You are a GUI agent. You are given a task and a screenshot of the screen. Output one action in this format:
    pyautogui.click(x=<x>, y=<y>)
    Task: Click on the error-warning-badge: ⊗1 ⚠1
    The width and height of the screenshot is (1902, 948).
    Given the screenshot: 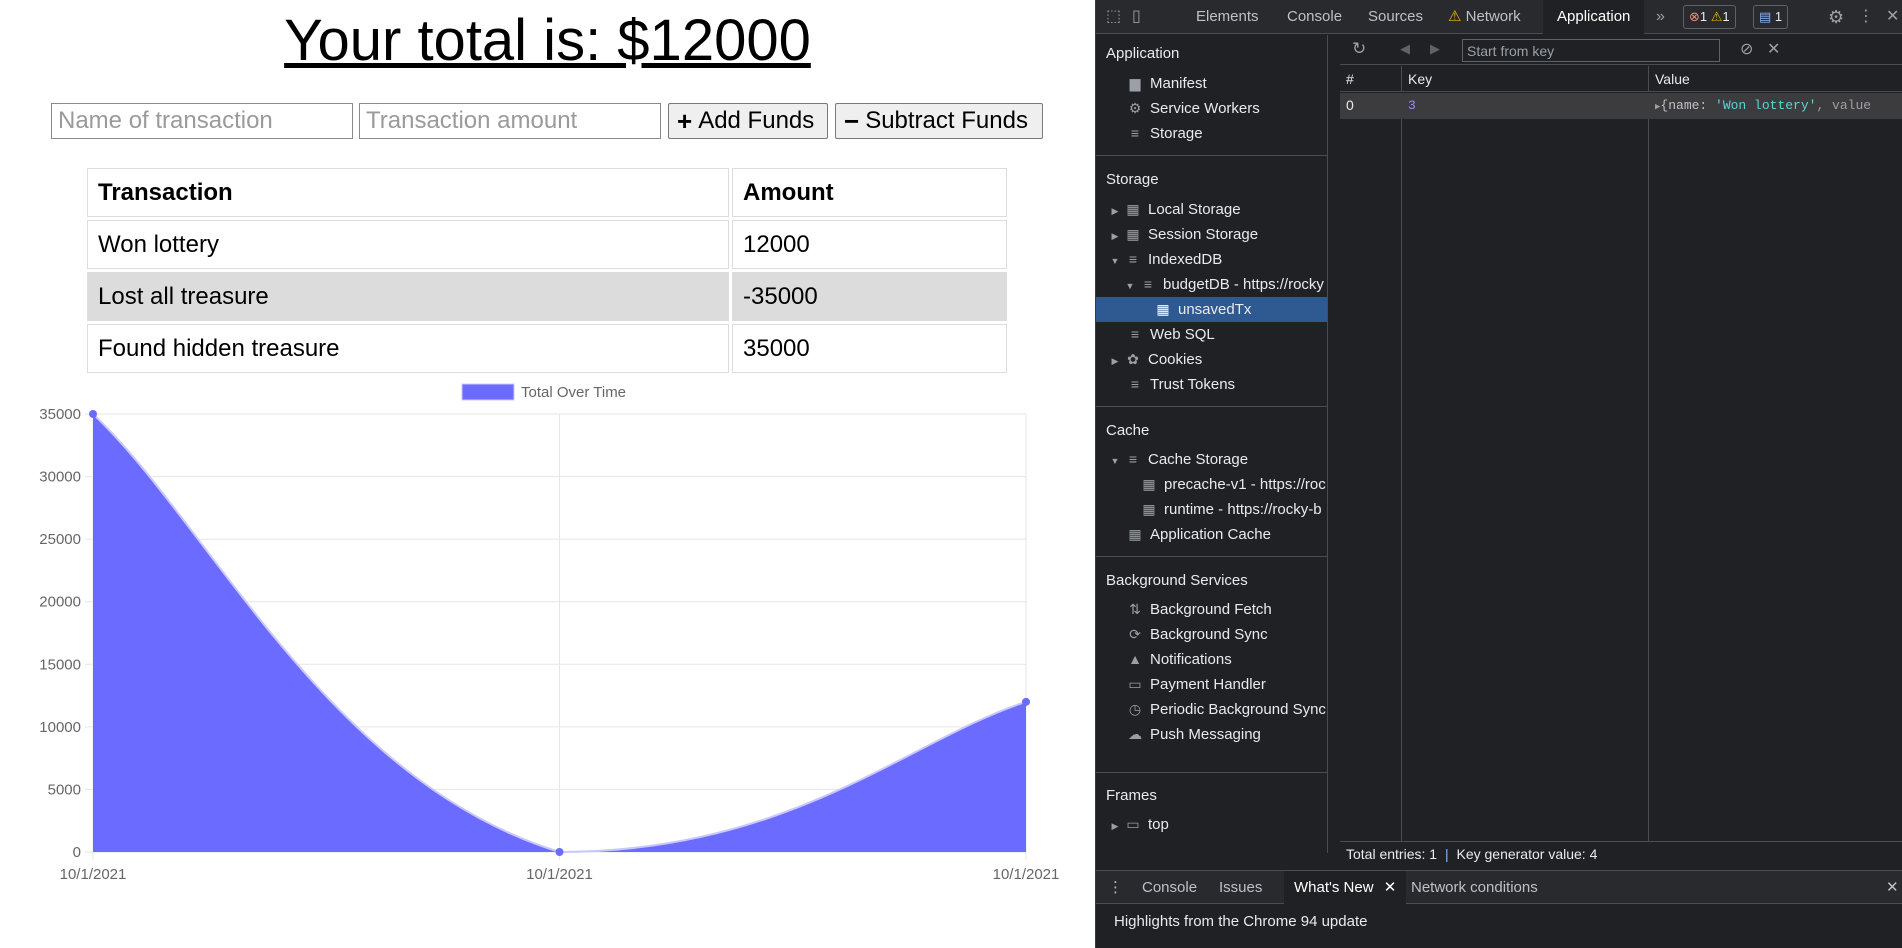 What is the action you would take?
    pyautogui.click(x=1709, y=17)
    